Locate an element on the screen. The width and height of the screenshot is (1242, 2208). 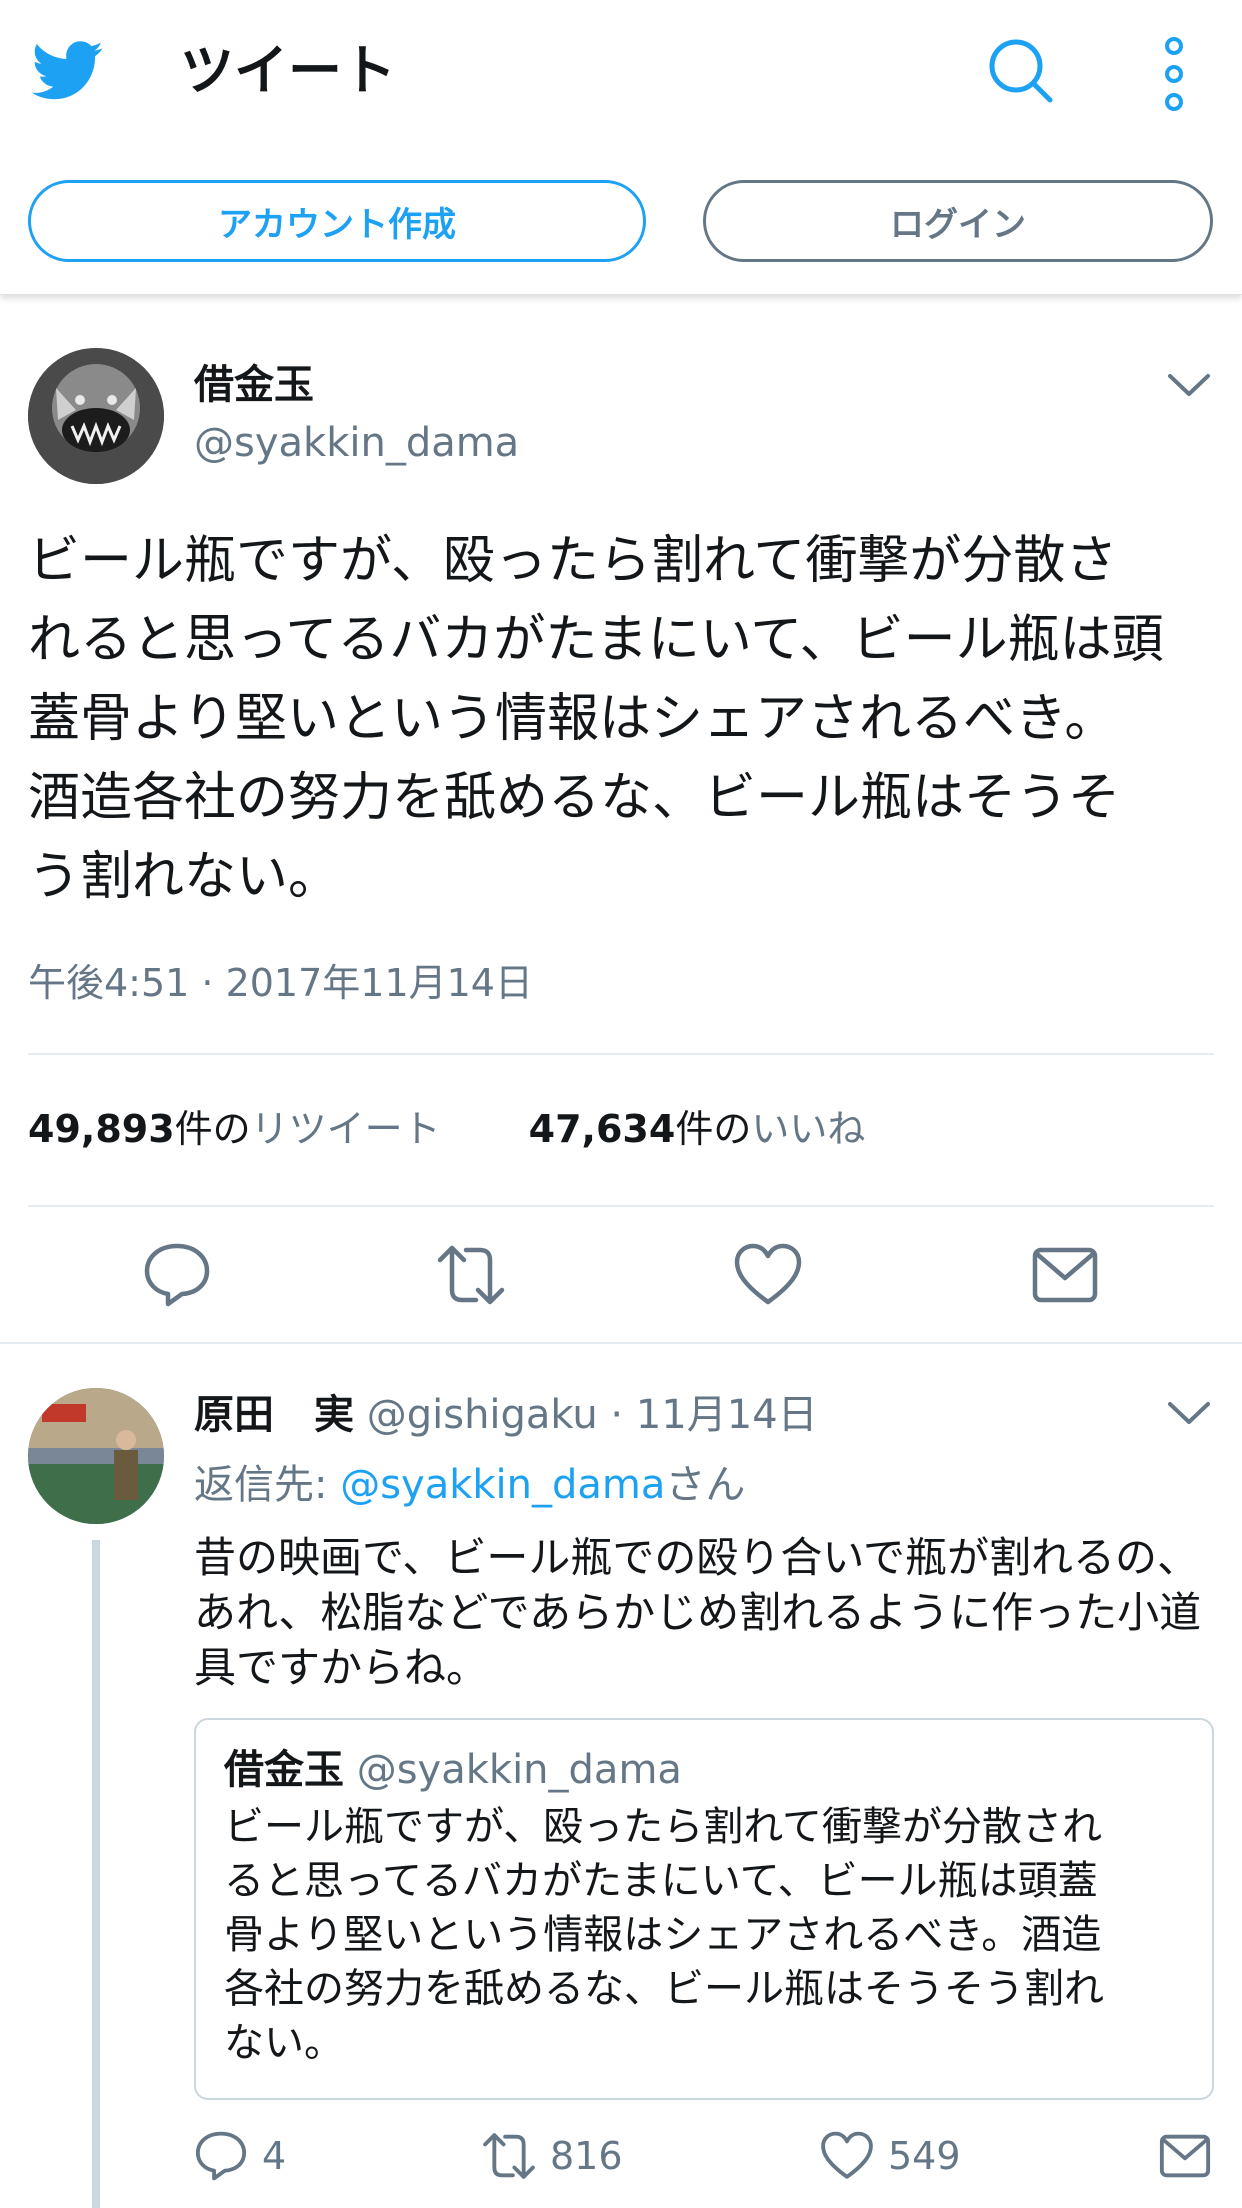
reply-date: · 11月14日 is located at coordinates (707, 1415).